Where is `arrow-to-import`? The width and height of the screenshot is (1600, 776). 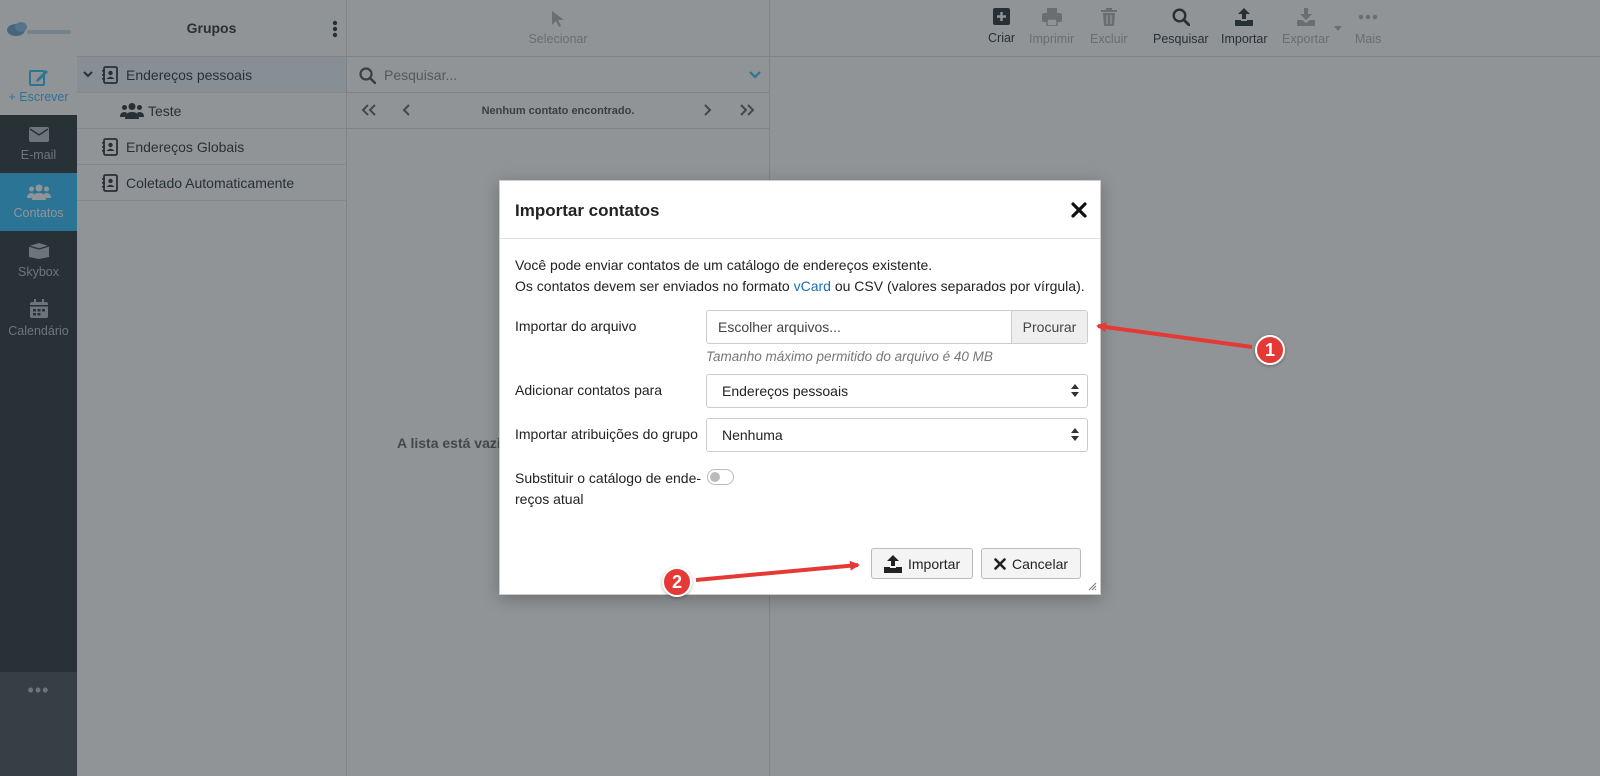 arrow-to-import is located at coordinates (777, 571).